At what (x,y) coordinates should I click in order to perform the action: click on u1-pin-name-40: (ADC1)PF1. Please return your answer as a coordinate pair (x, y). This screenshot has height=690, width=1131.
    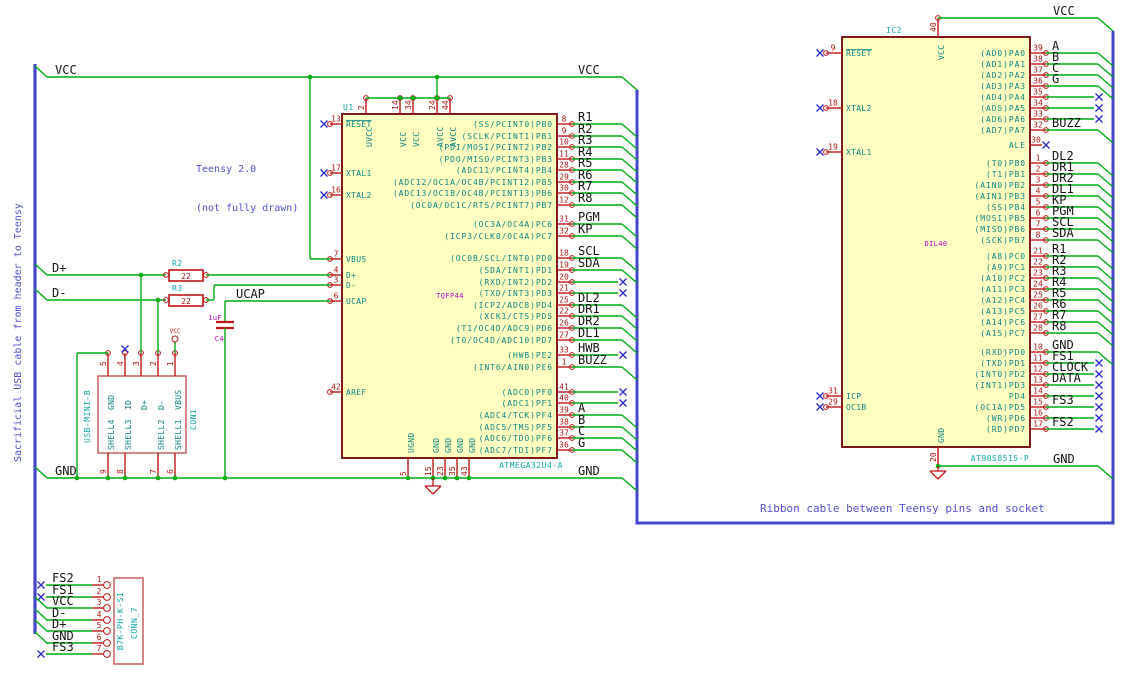
    Looking at the image, I should click on (527, 403).